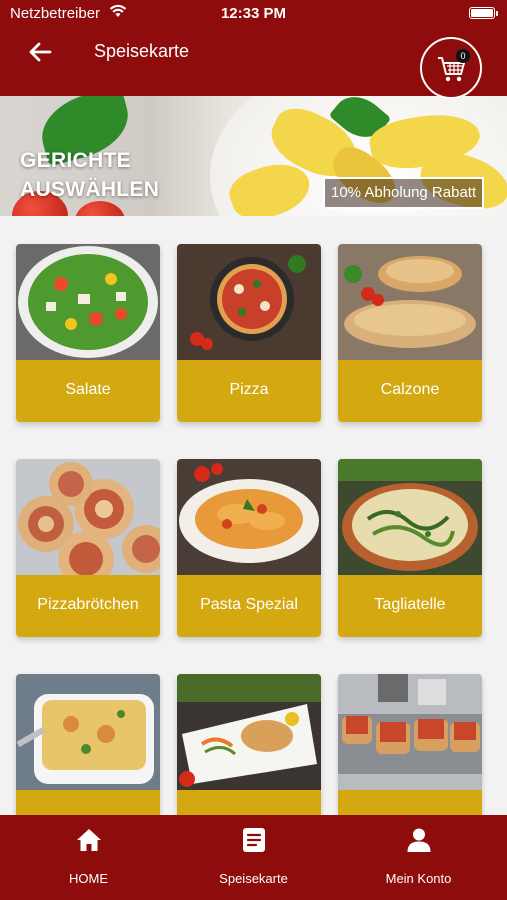 Image resolution: width=507 pixels, height=900 pixels. I want to click on pizza-image, so click(249, 302).